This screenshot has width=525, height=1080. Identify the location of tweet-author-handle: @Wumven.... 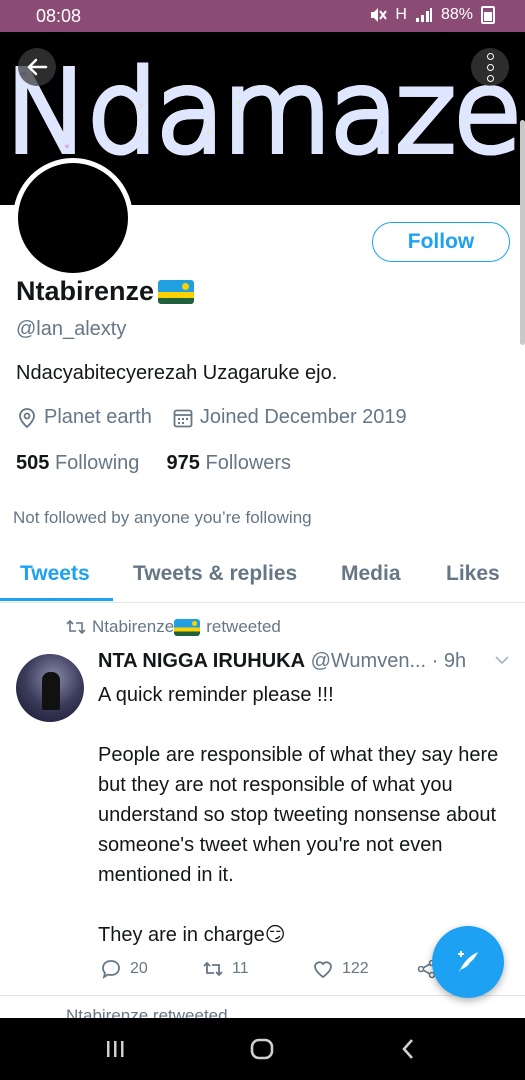
(368, 661).